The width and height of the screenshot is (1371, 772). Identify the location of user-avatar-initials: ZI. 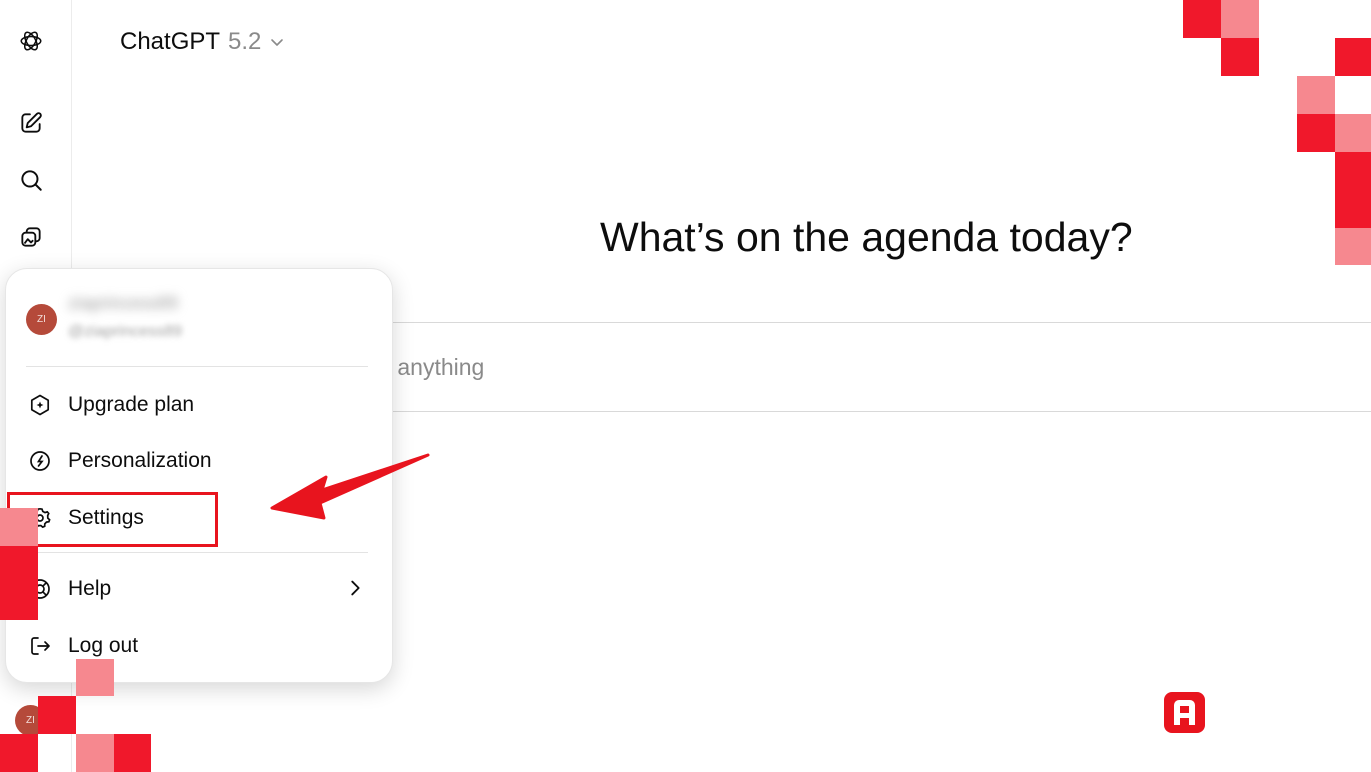
(30, 720).